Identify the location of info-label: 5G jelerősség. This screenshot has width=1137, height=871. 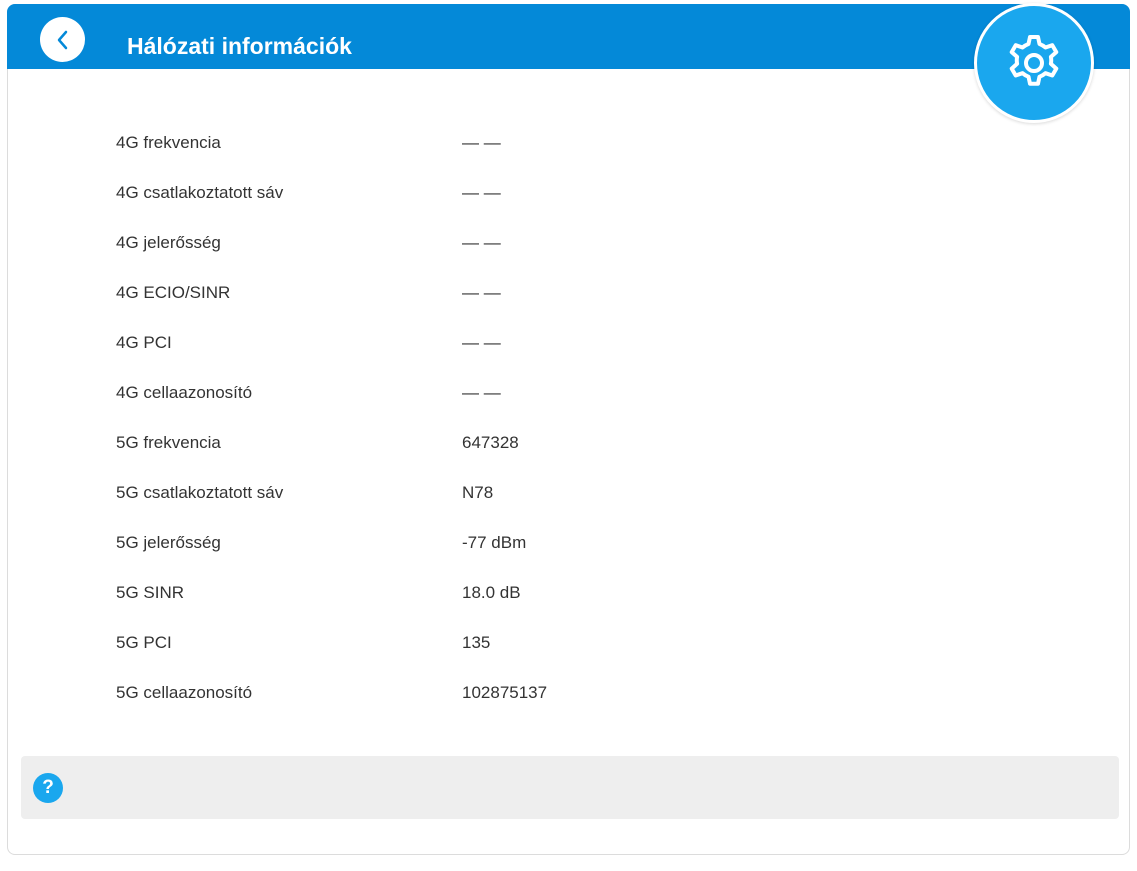
(168, 542).